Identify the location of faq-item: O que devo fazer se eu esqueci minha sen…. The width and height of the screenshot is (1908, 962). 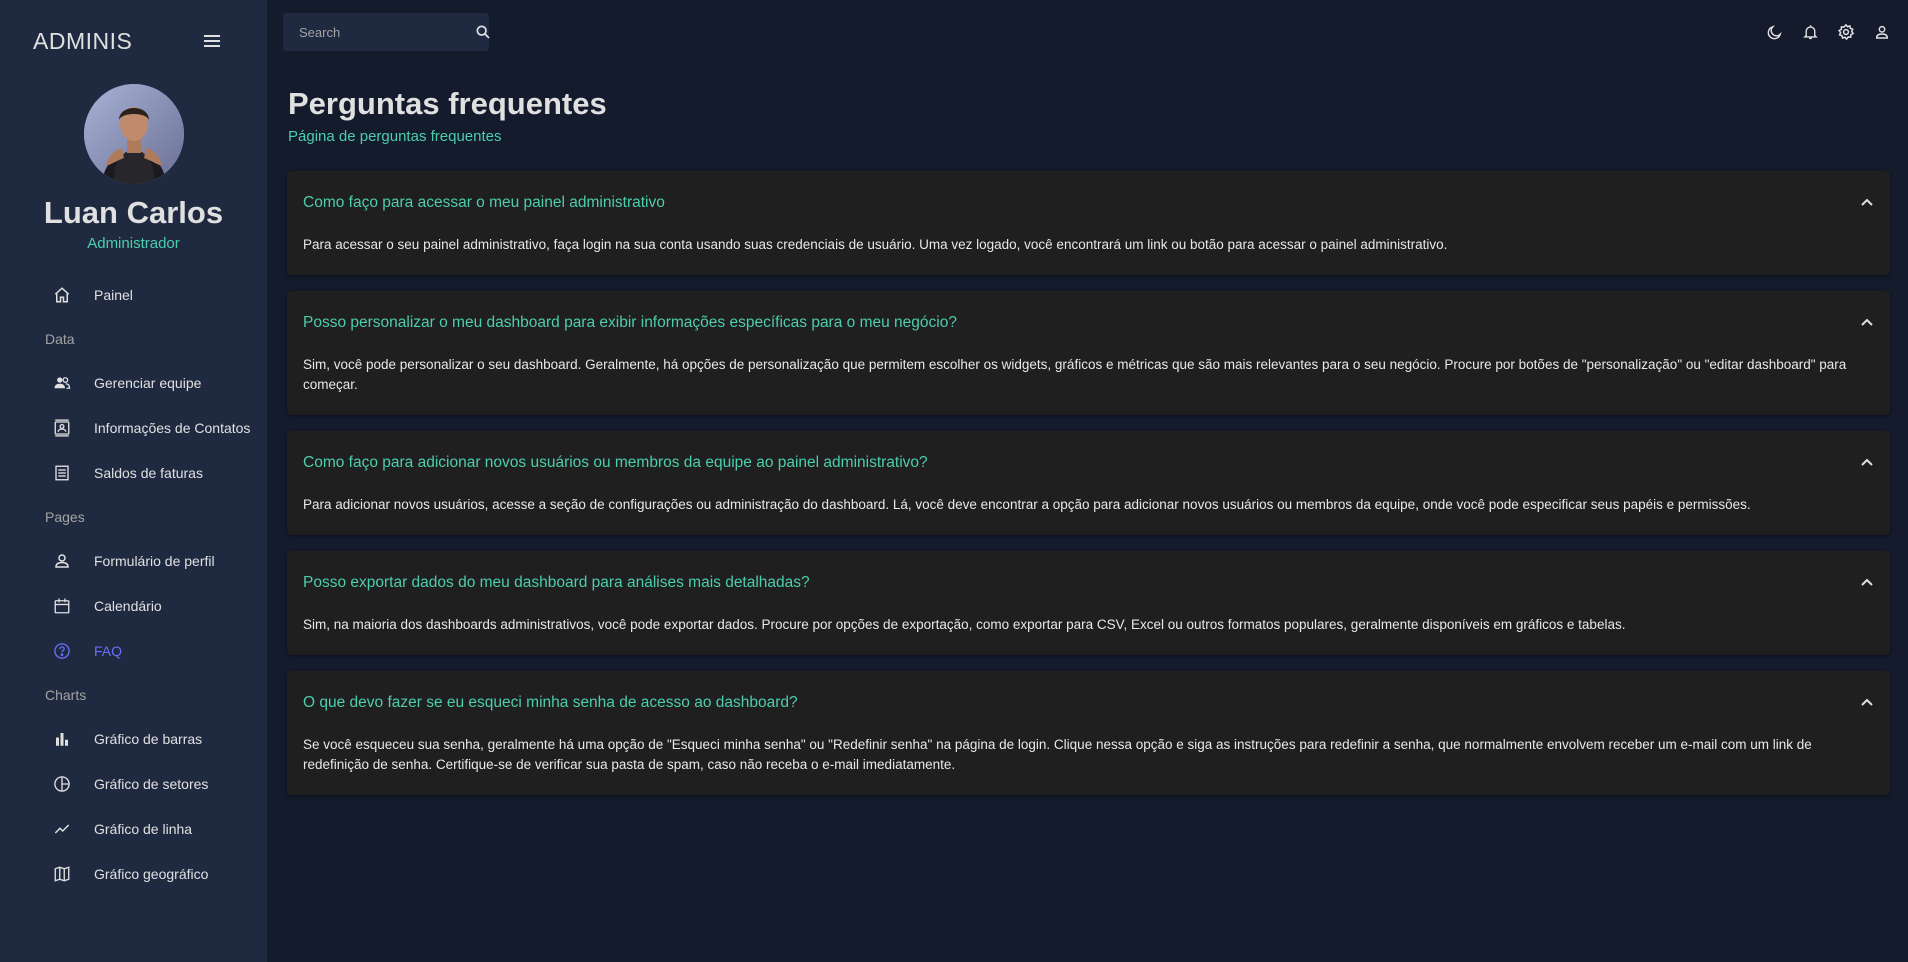
(1088, 733).